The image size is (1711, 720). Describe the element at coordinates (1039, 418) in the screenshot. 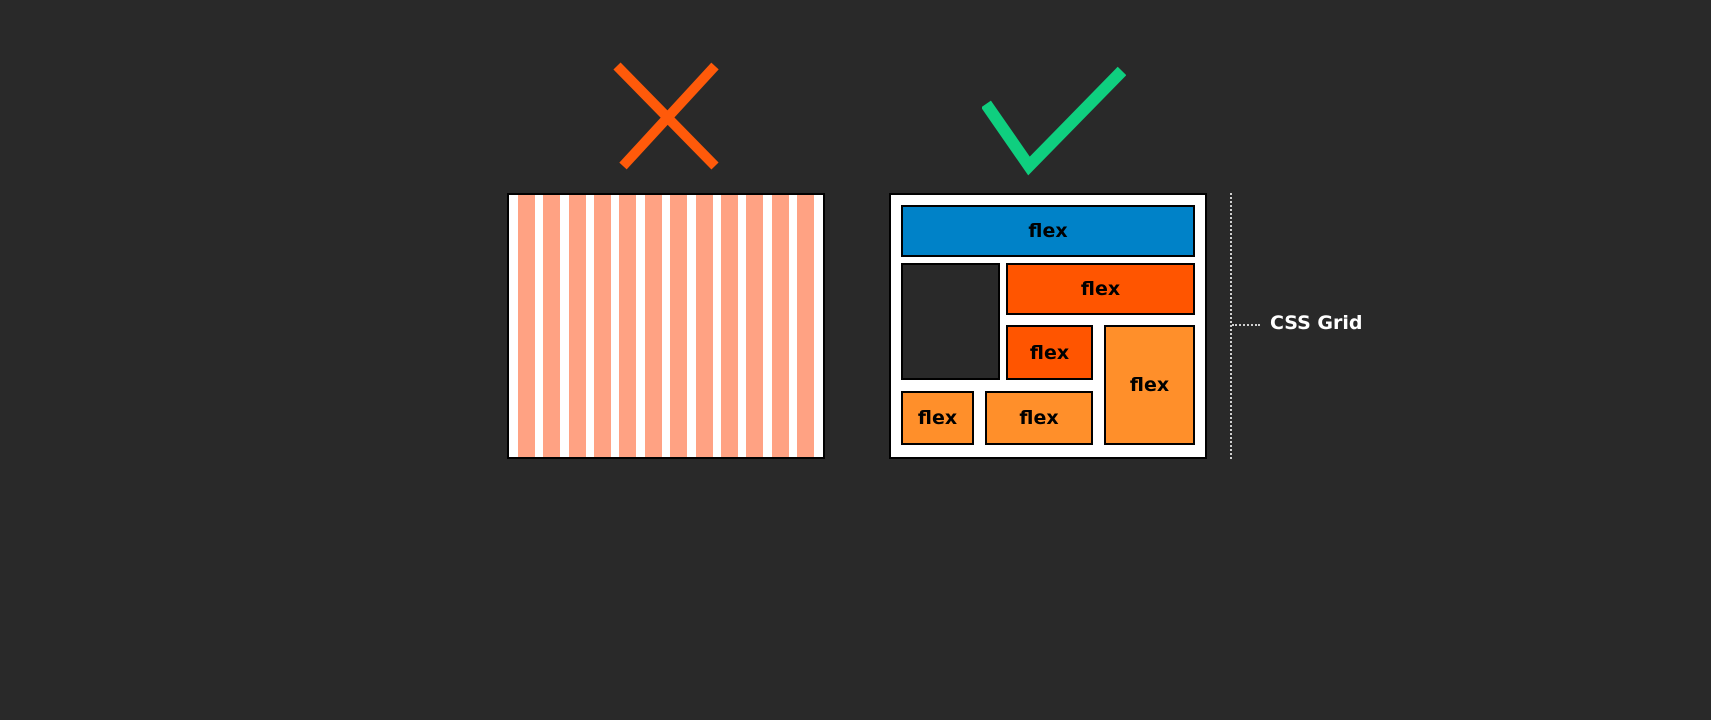

I see `flex-bottom-middle-block: flex` at that location.